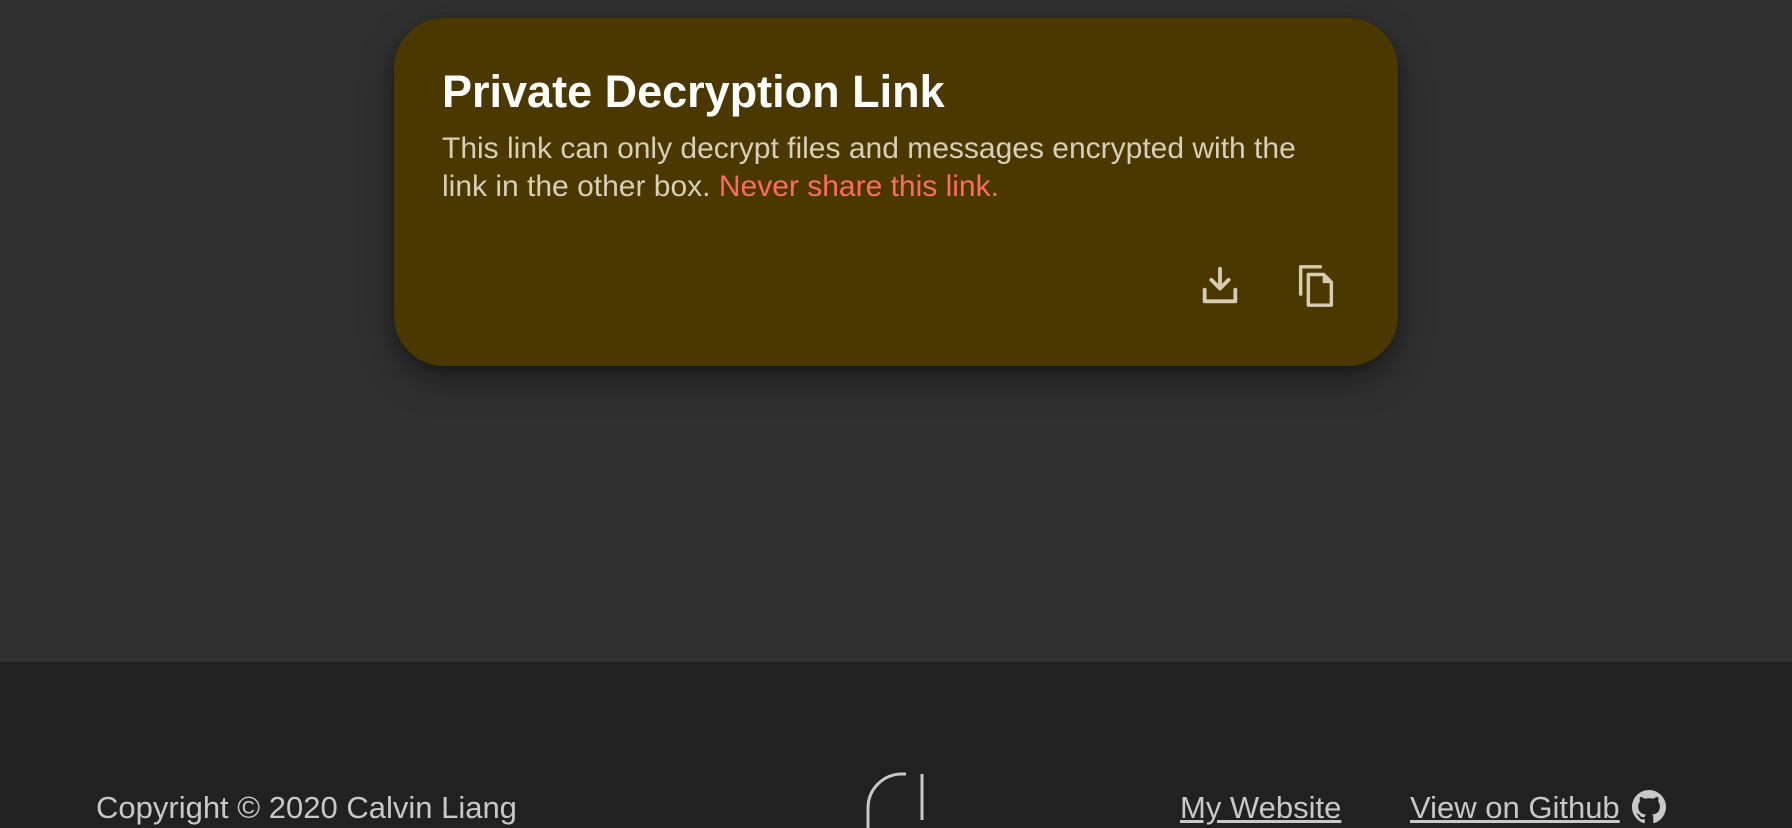 The width and height of the screenshot is (1792, 828). Describe the element at coordinates (1515, 808) in the screenshot. I see `github-link: View on Github` at that location.